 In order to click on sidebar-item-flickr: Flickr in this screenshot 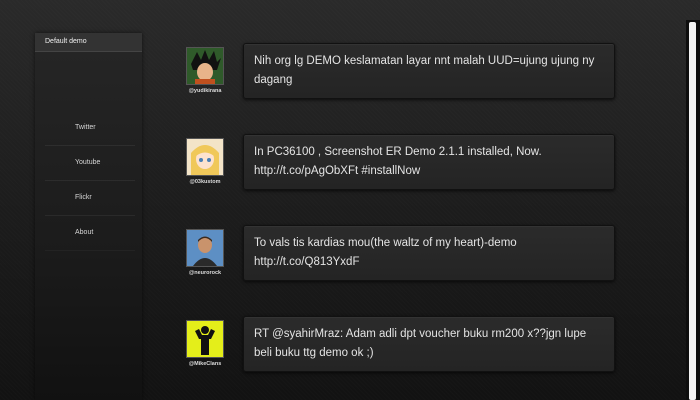, I will do `click(90, 198)`.